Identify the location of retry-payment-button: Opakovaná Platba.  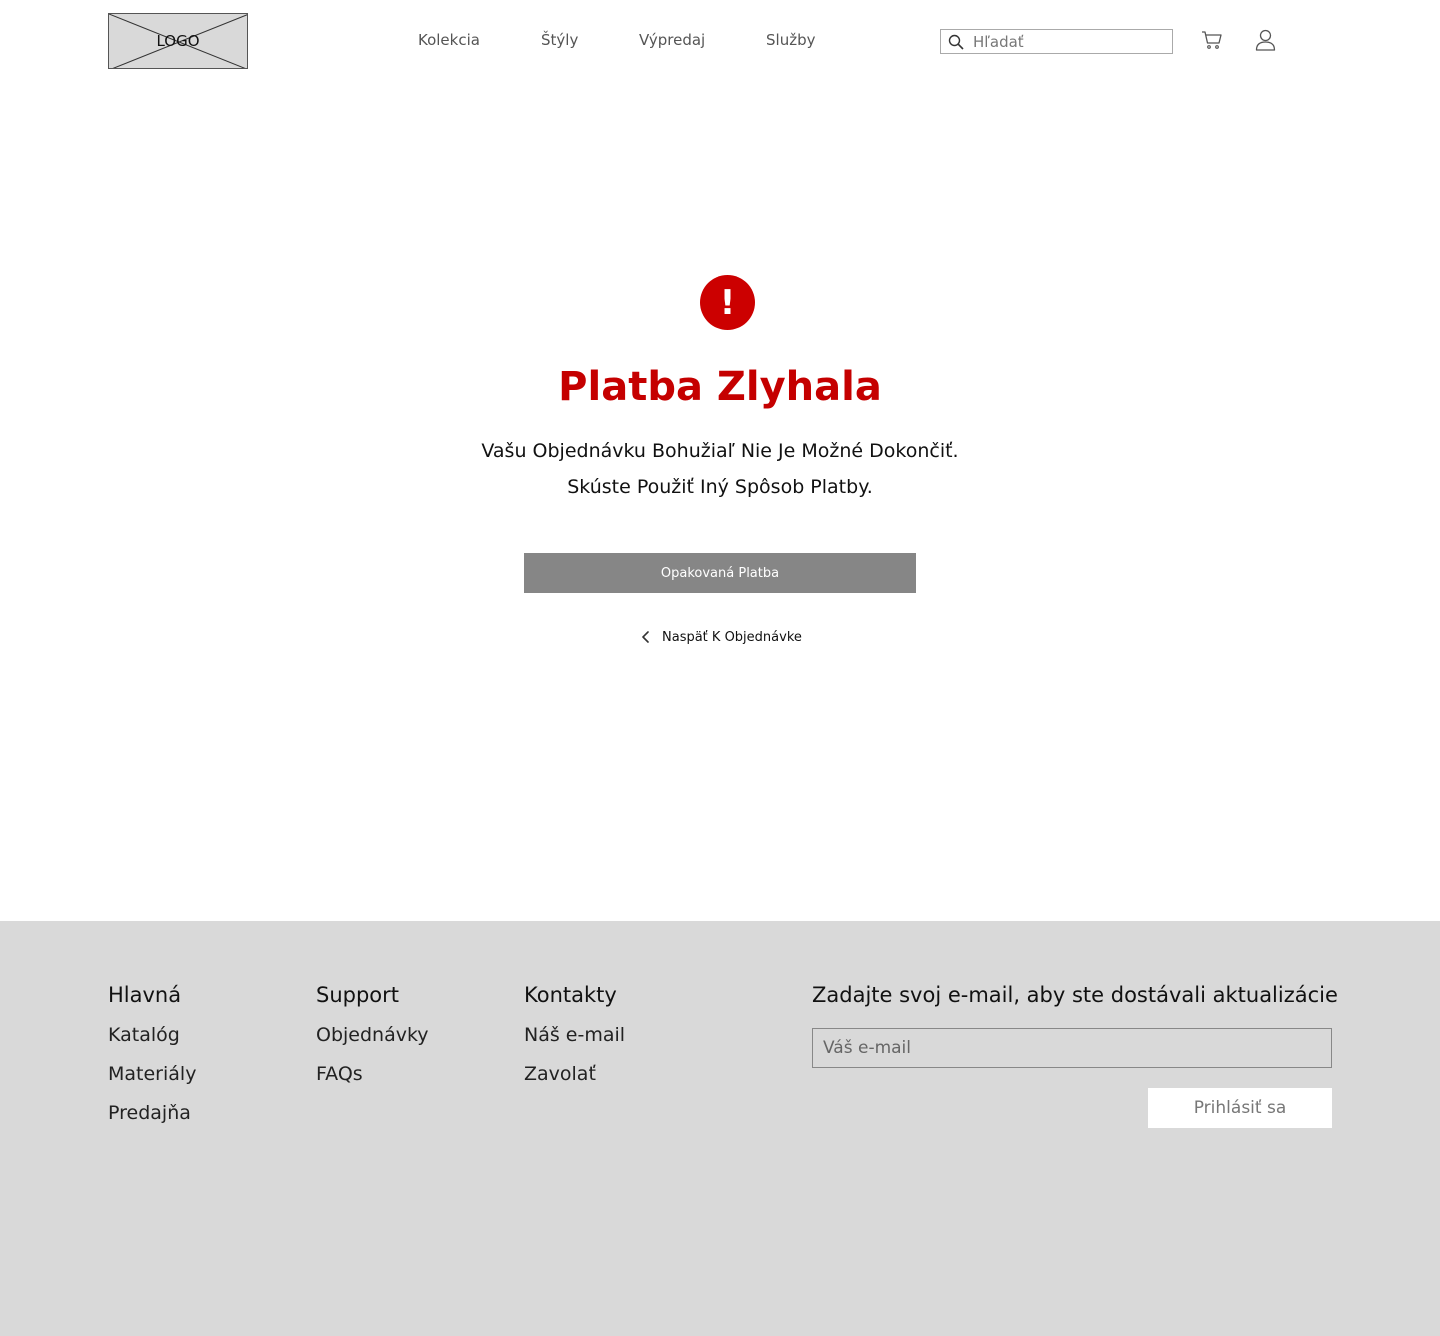
(720, 573).